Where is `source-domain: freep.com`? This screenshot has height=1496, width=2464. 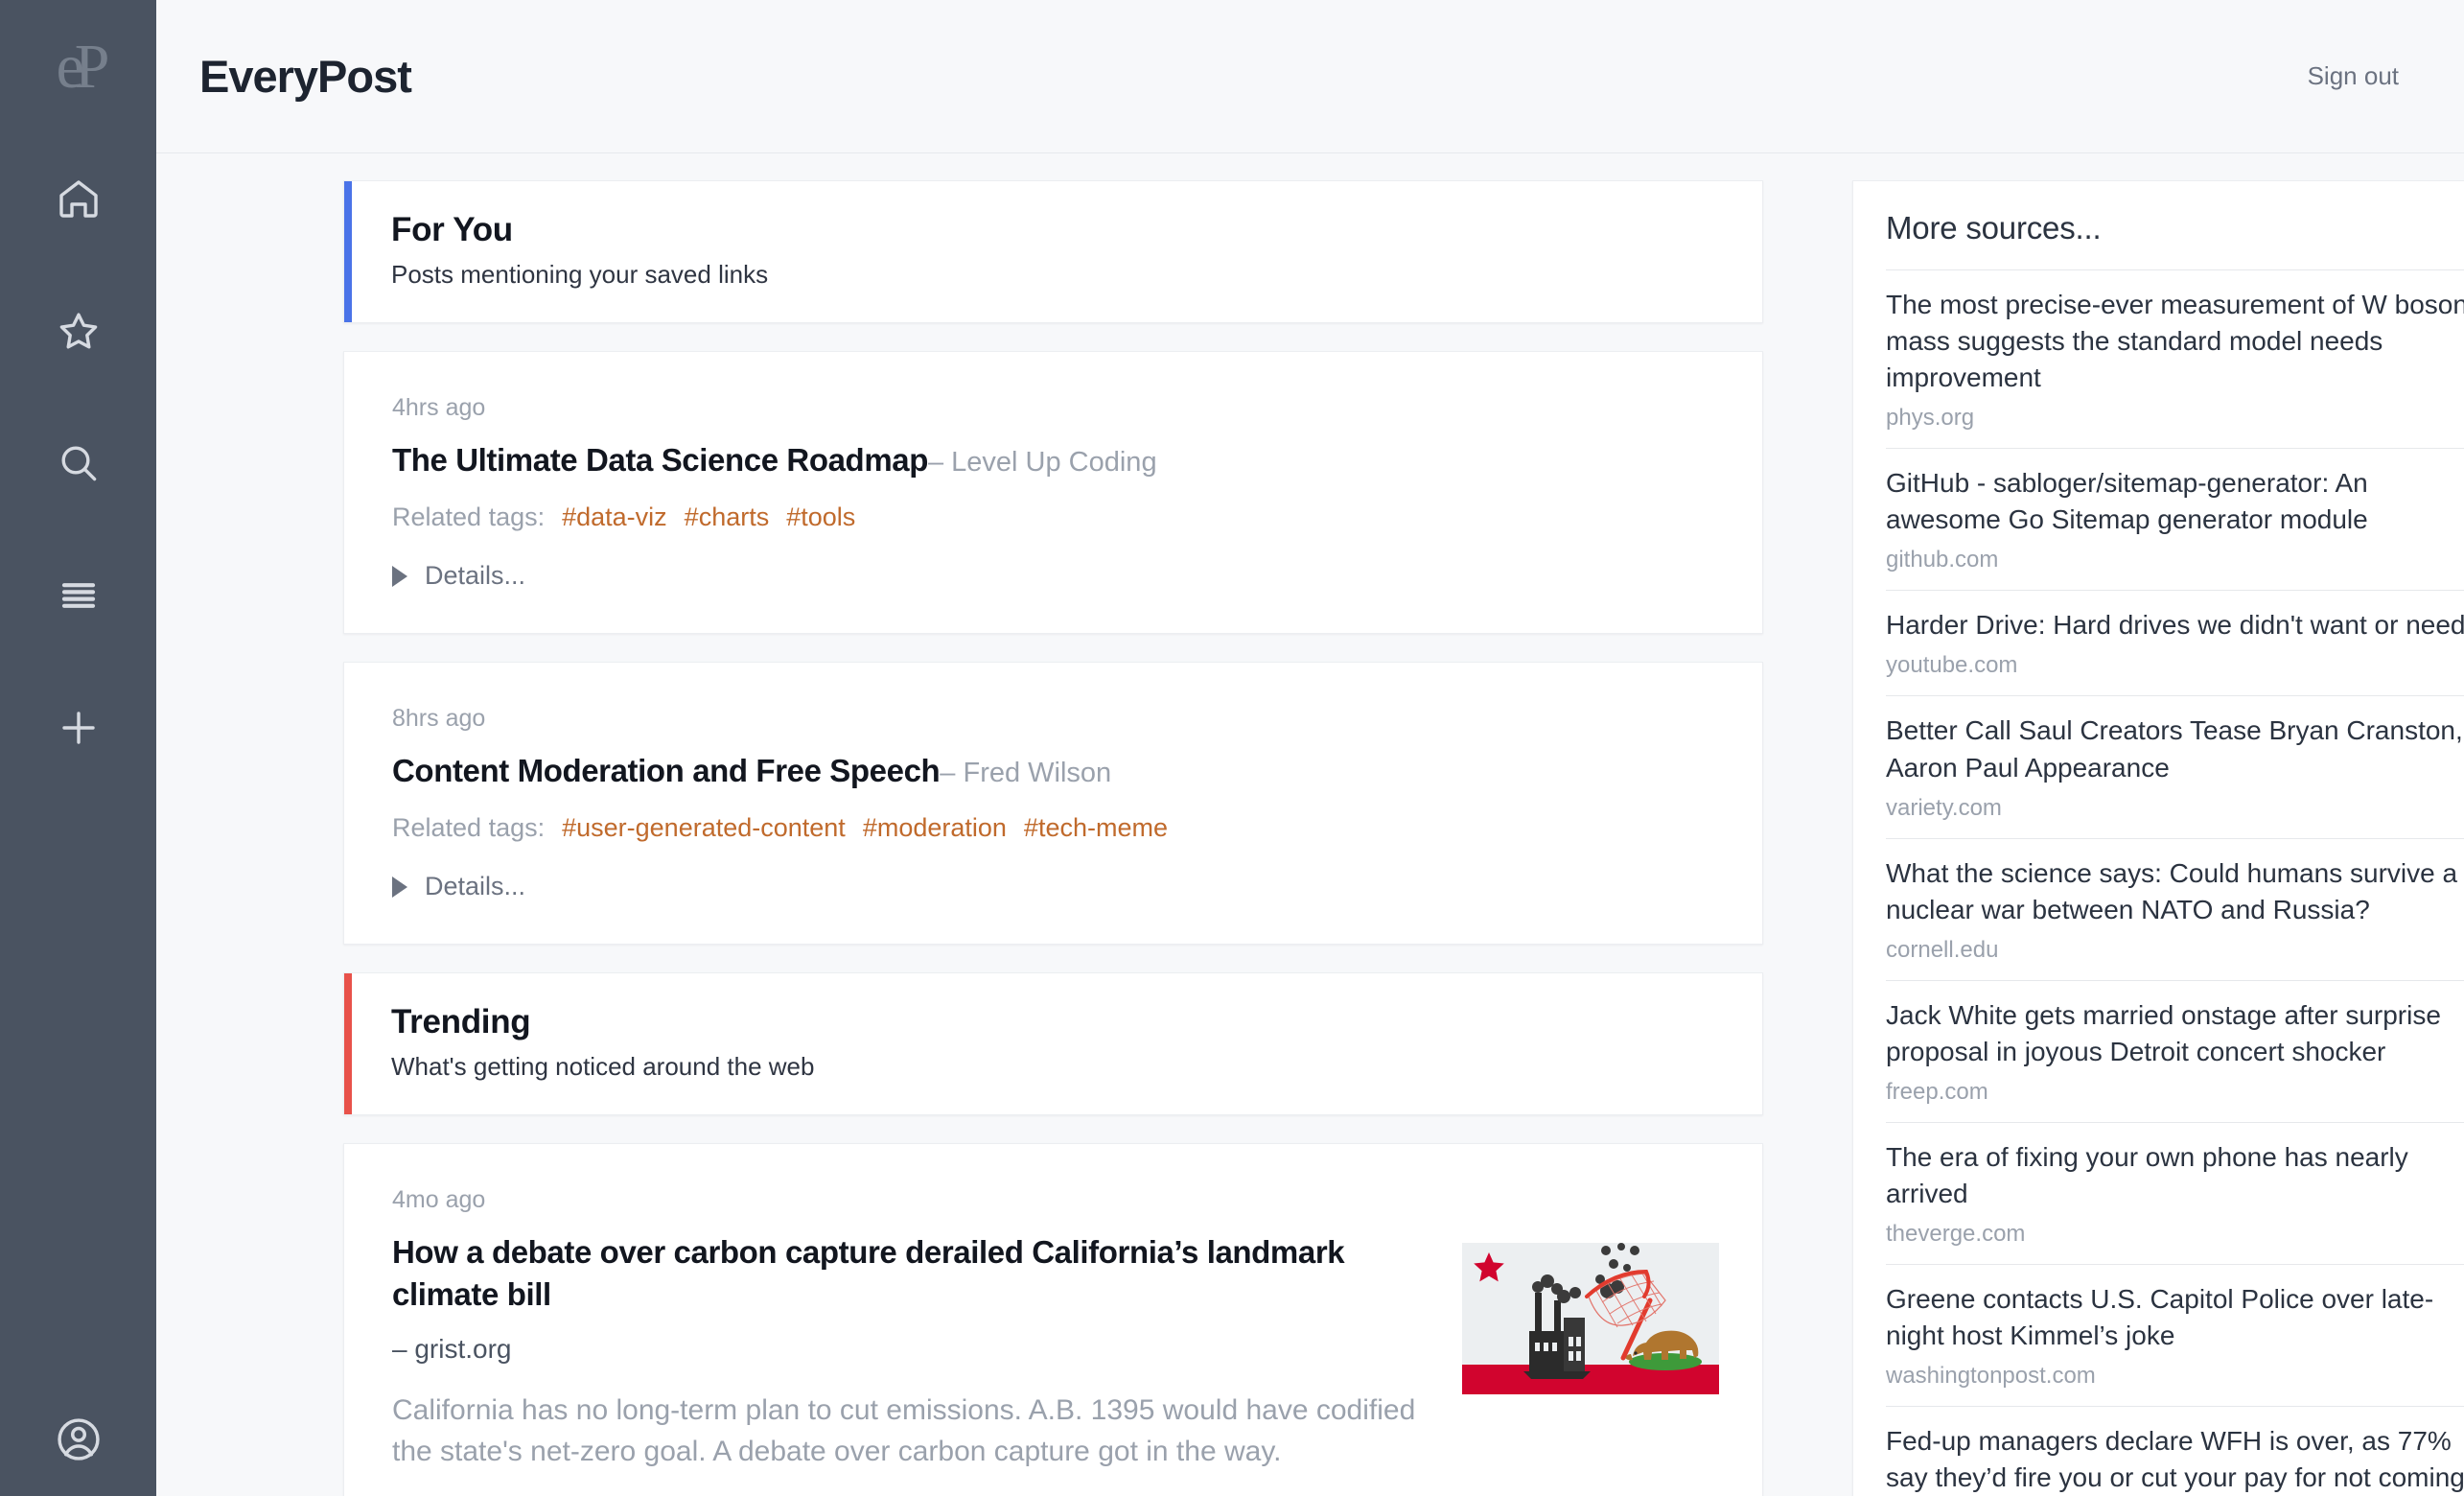
source-domain: freep.com is located at coordinates (1937, 1091).